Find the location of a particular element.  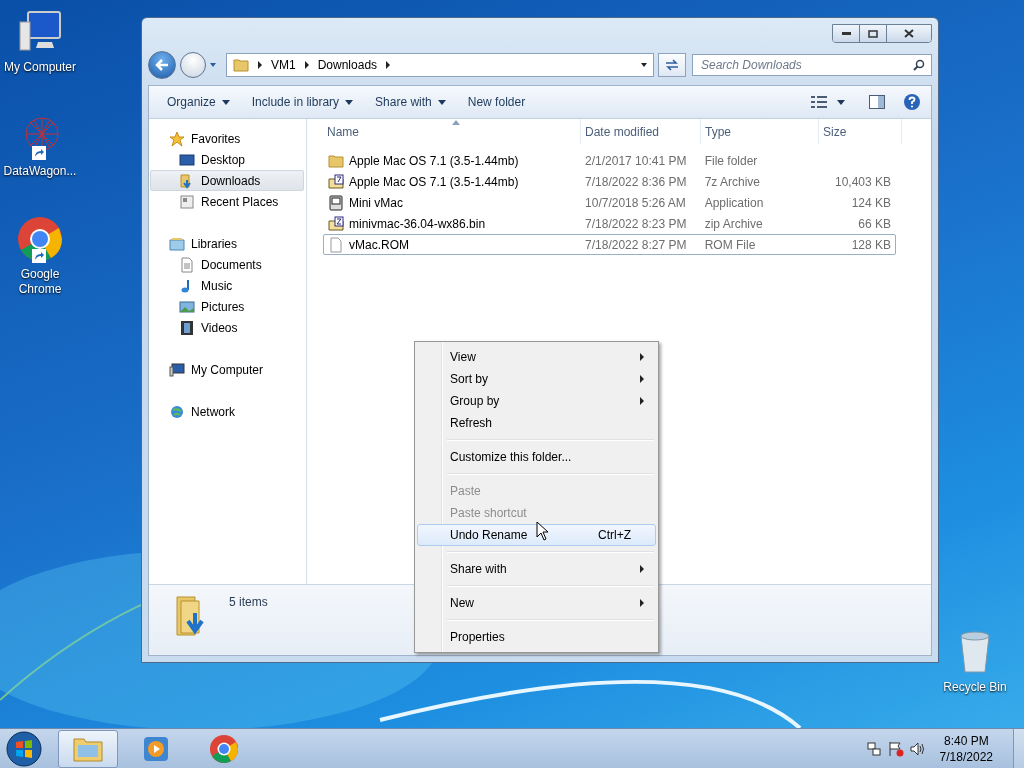

desktop-icon-label: My Computer is located at coordinates (40, 67).